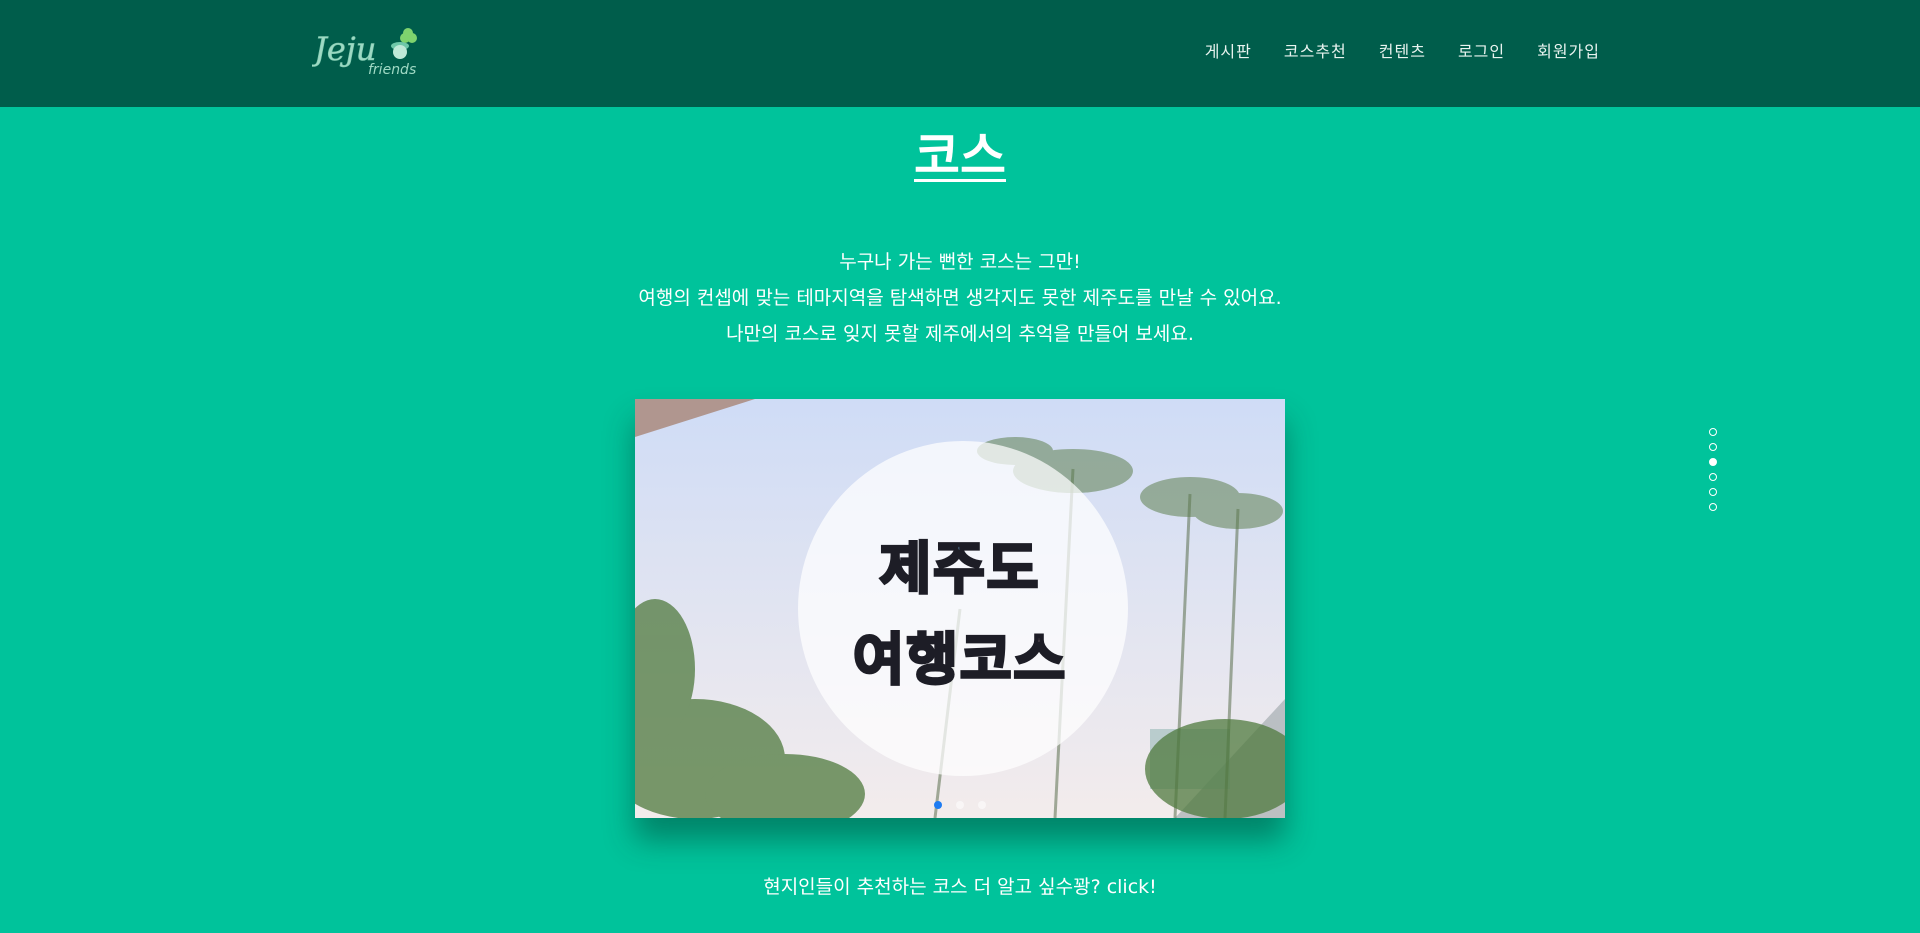 This screenshot has height=933, width=1920. Describe the element at coordinates (1713, 462) in the screenshot. I see `page-dot-active` at that location.